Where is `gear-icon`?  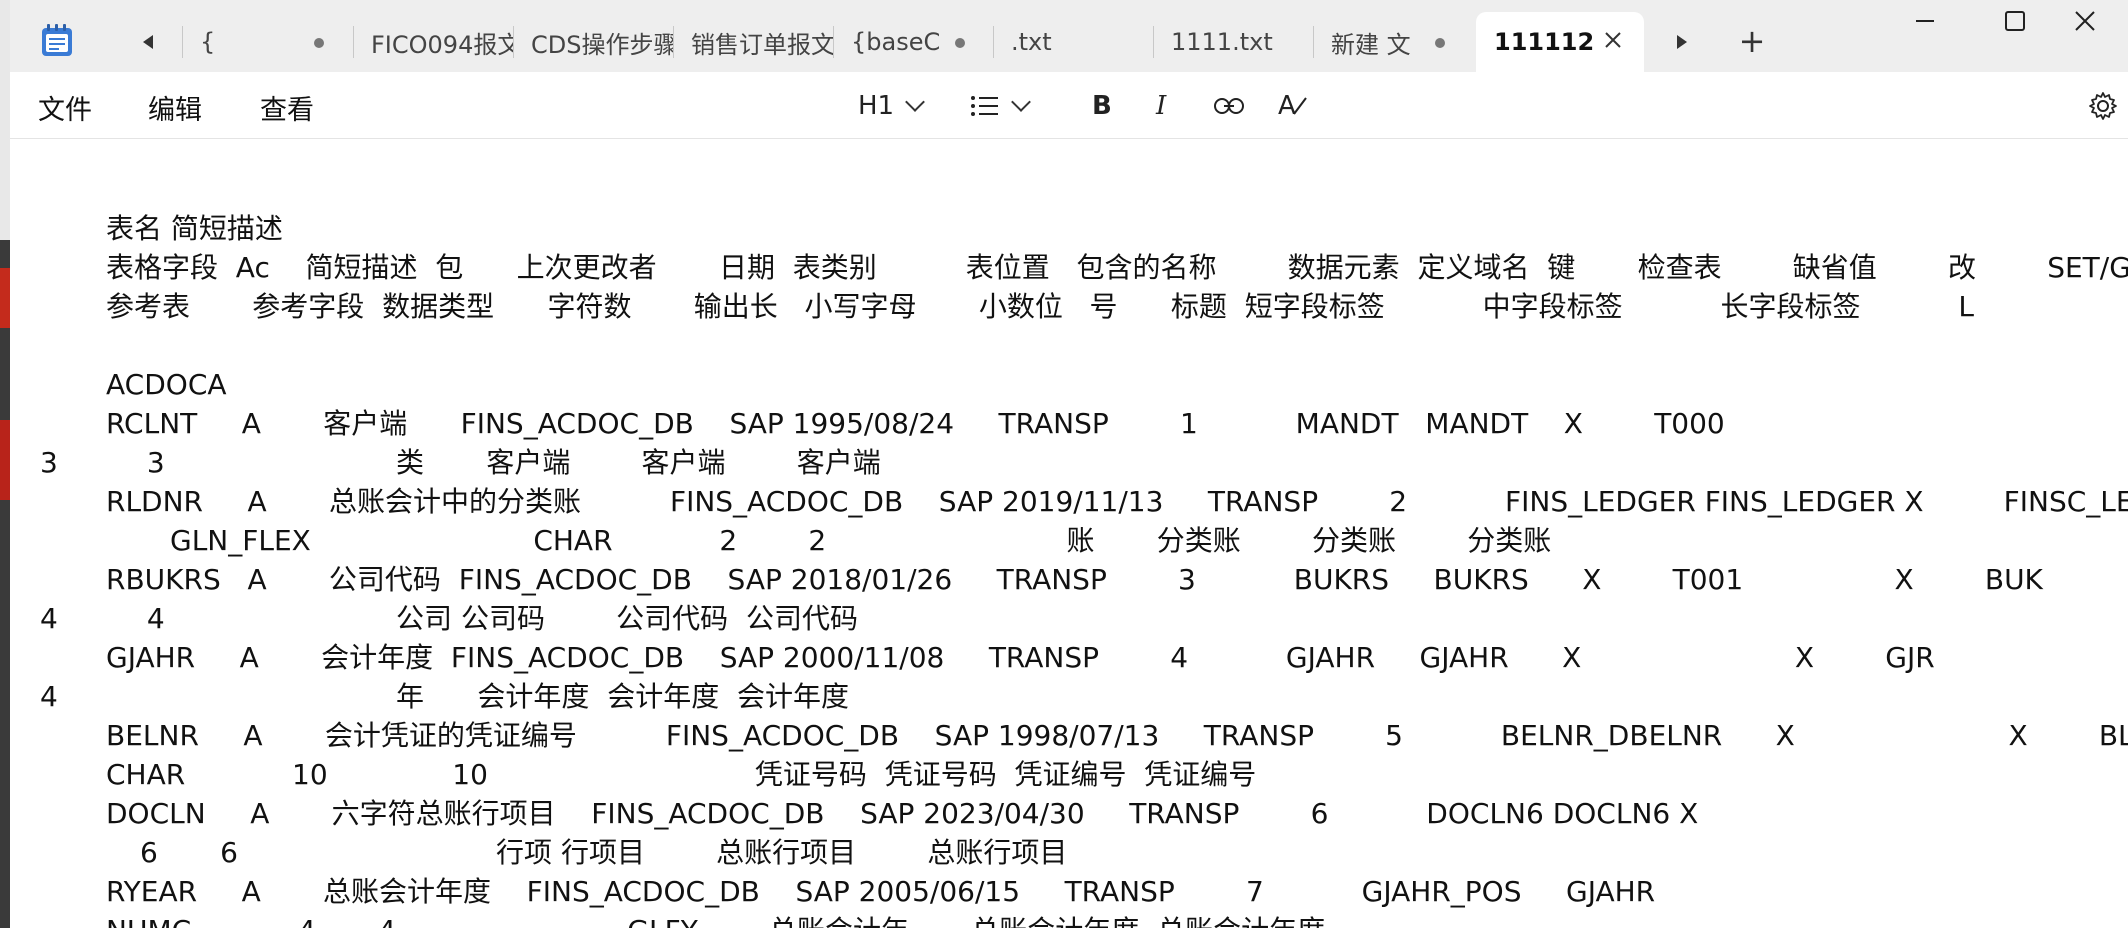 gear-icon is located at coordinates (2103, 106).